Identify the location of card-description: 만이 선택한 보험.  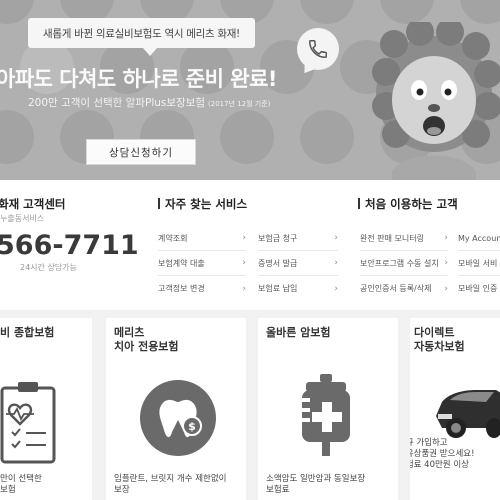
(21, 485).